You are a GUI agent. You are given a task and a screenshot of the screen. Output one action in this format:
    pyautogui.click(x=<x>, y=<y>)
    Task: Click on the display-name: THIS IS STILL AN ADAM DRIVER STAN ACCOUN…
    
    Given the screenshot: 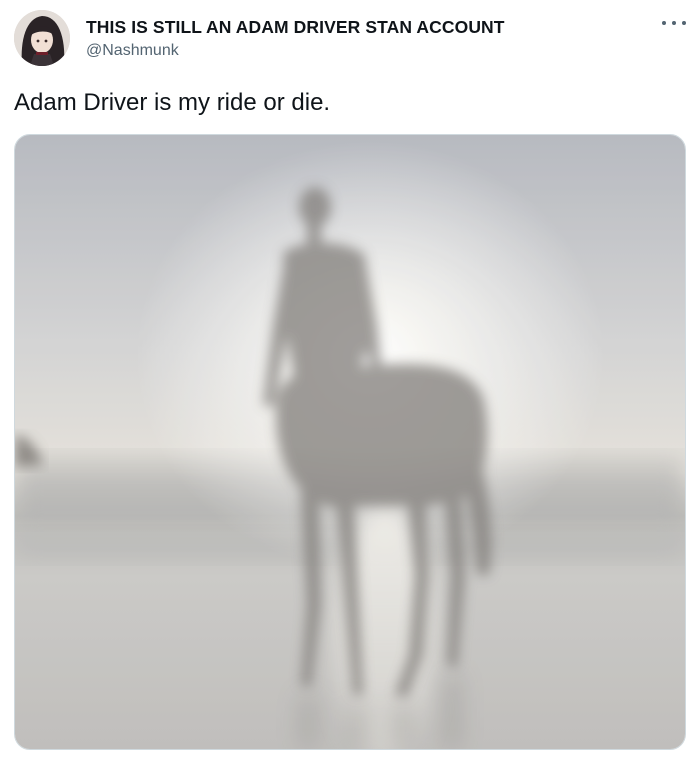 What is the action you would take?
    pyautogui.click(x=295, y=27)
    